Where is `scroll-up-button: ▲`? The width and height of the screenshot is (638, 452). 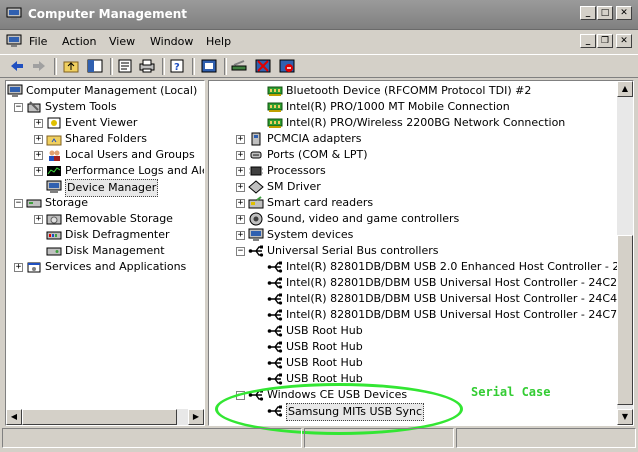 scroll-up-button: ▲ is located at coordinates (625, 89).